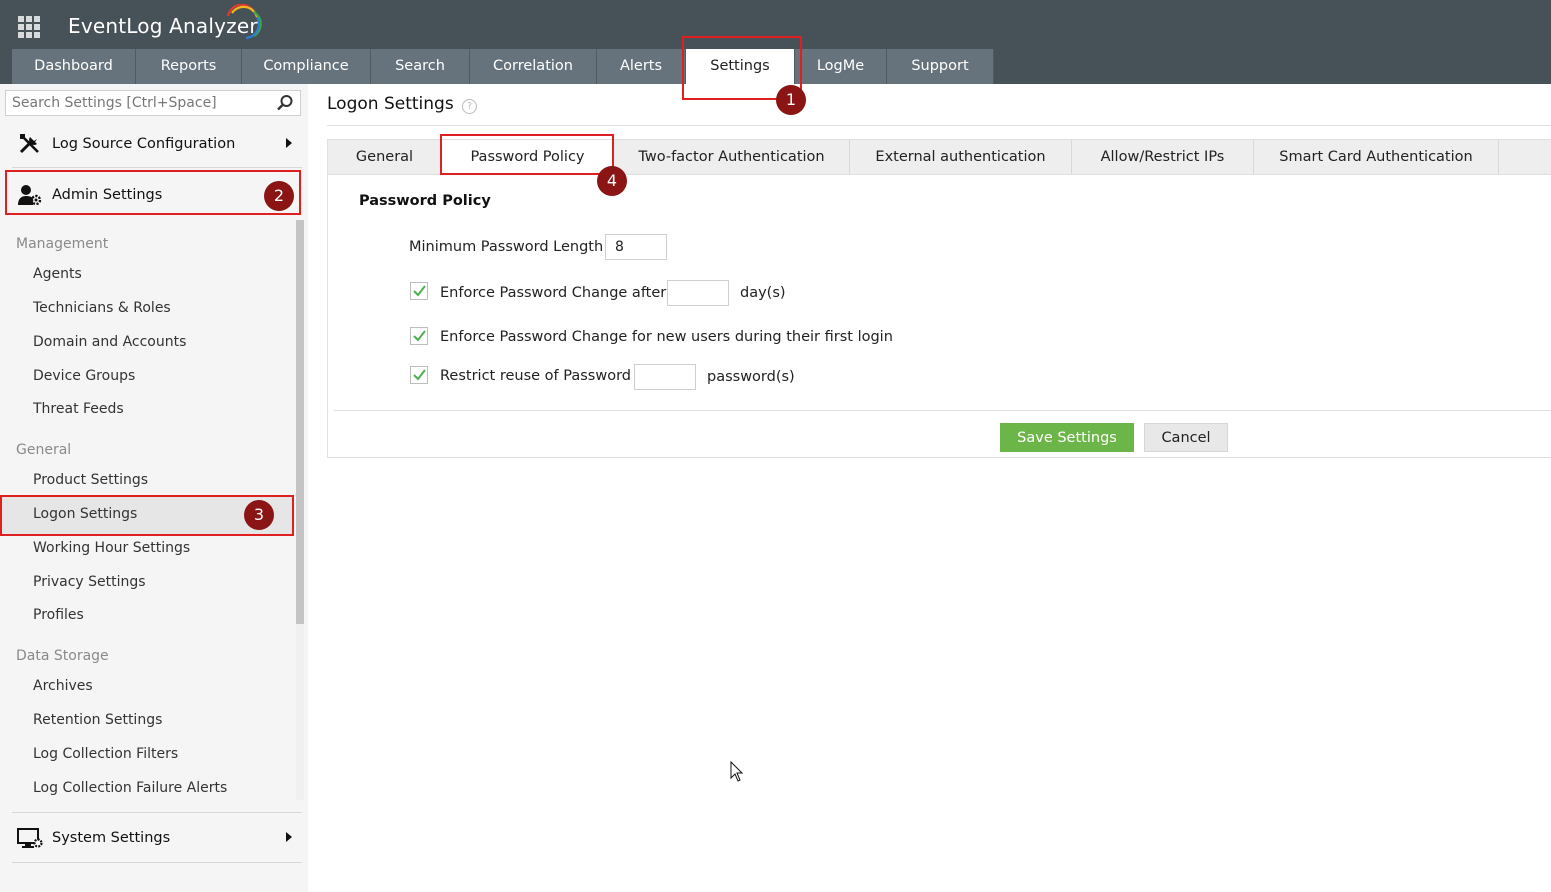  I want to click on tab-logme: LogMe, so click(841, 66).